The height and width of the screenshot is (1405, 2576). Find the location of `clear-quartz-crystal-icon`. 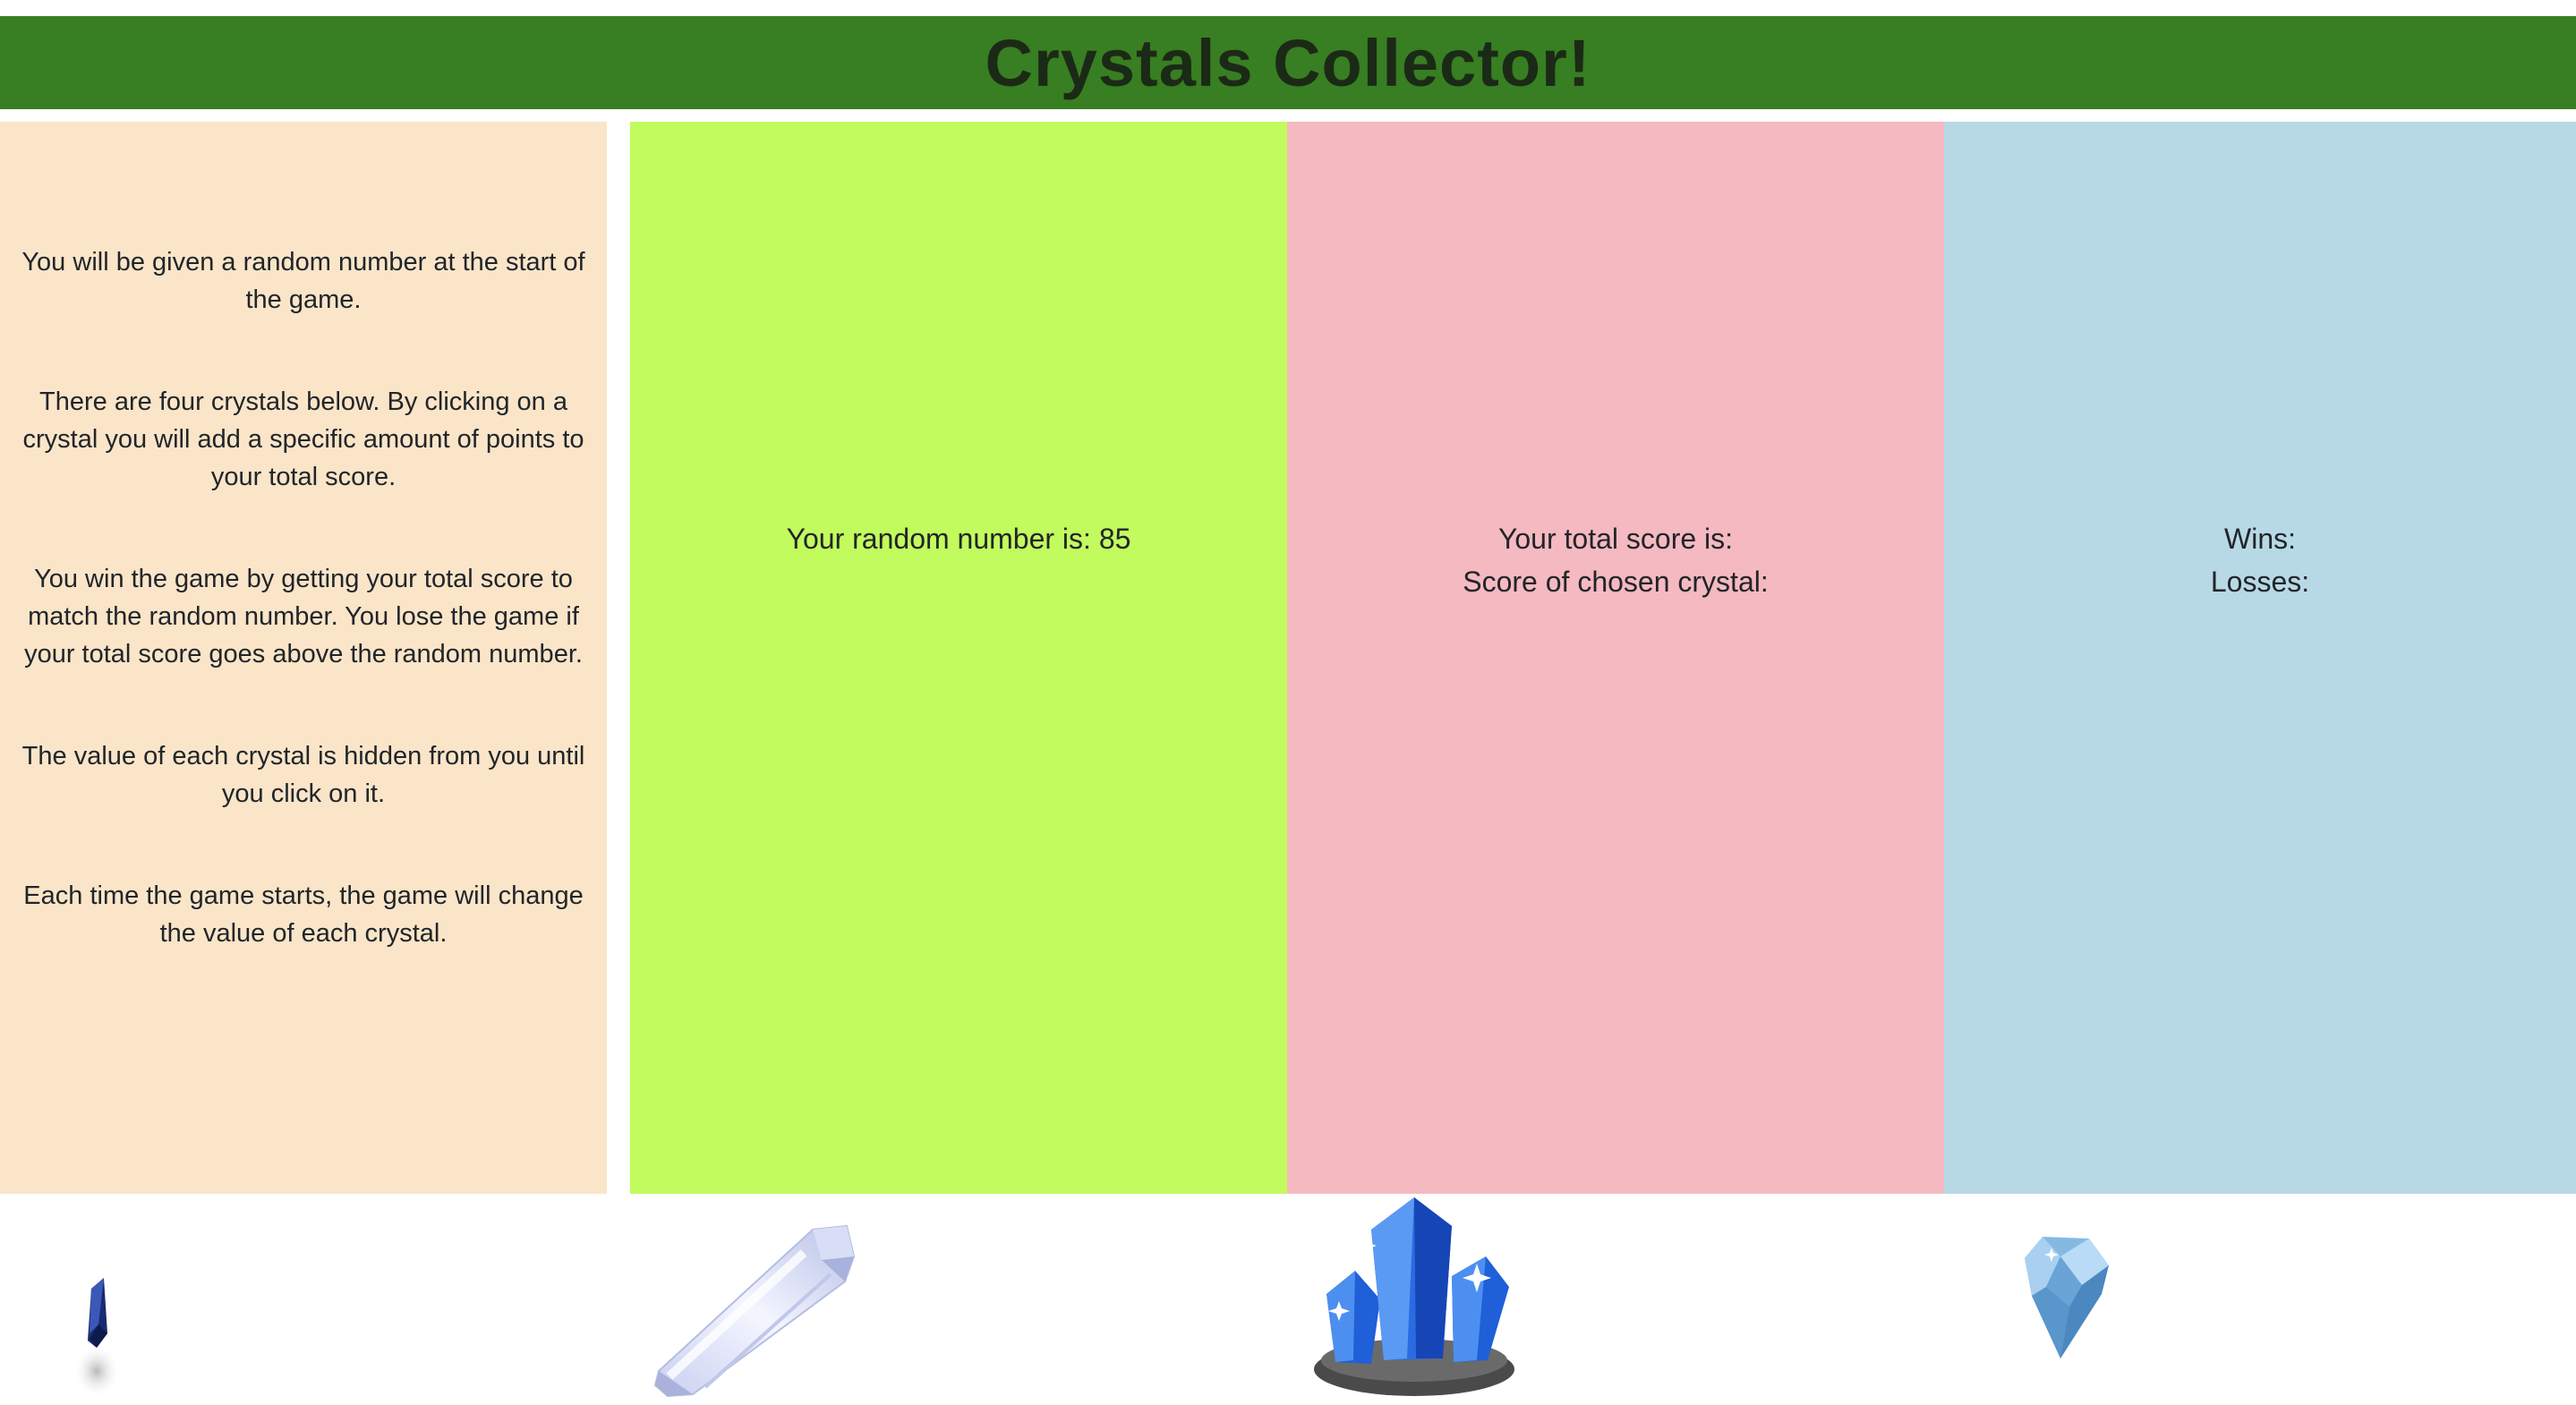

clear-quartz-crystal-icon is located at coordinates (754, 1311).